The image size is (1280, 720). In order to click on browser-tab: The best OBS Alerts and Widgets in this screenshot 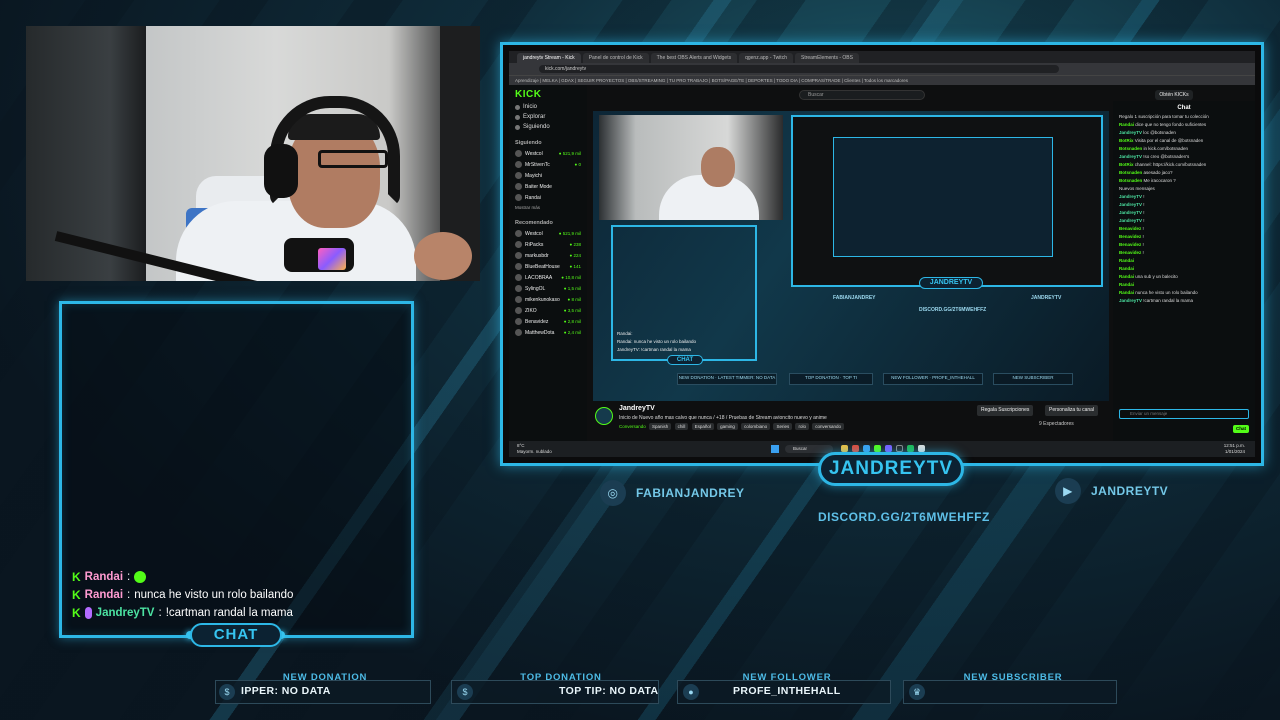, I will do `click(694, 58)`.